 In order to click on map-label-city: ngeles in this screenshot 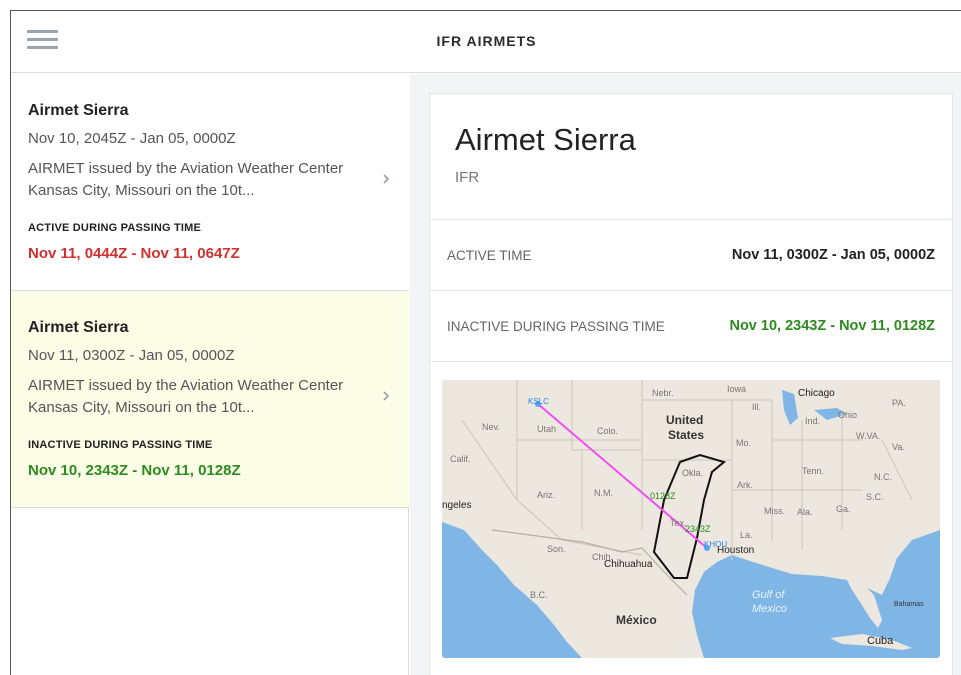, I will do `click(456, 505)`.